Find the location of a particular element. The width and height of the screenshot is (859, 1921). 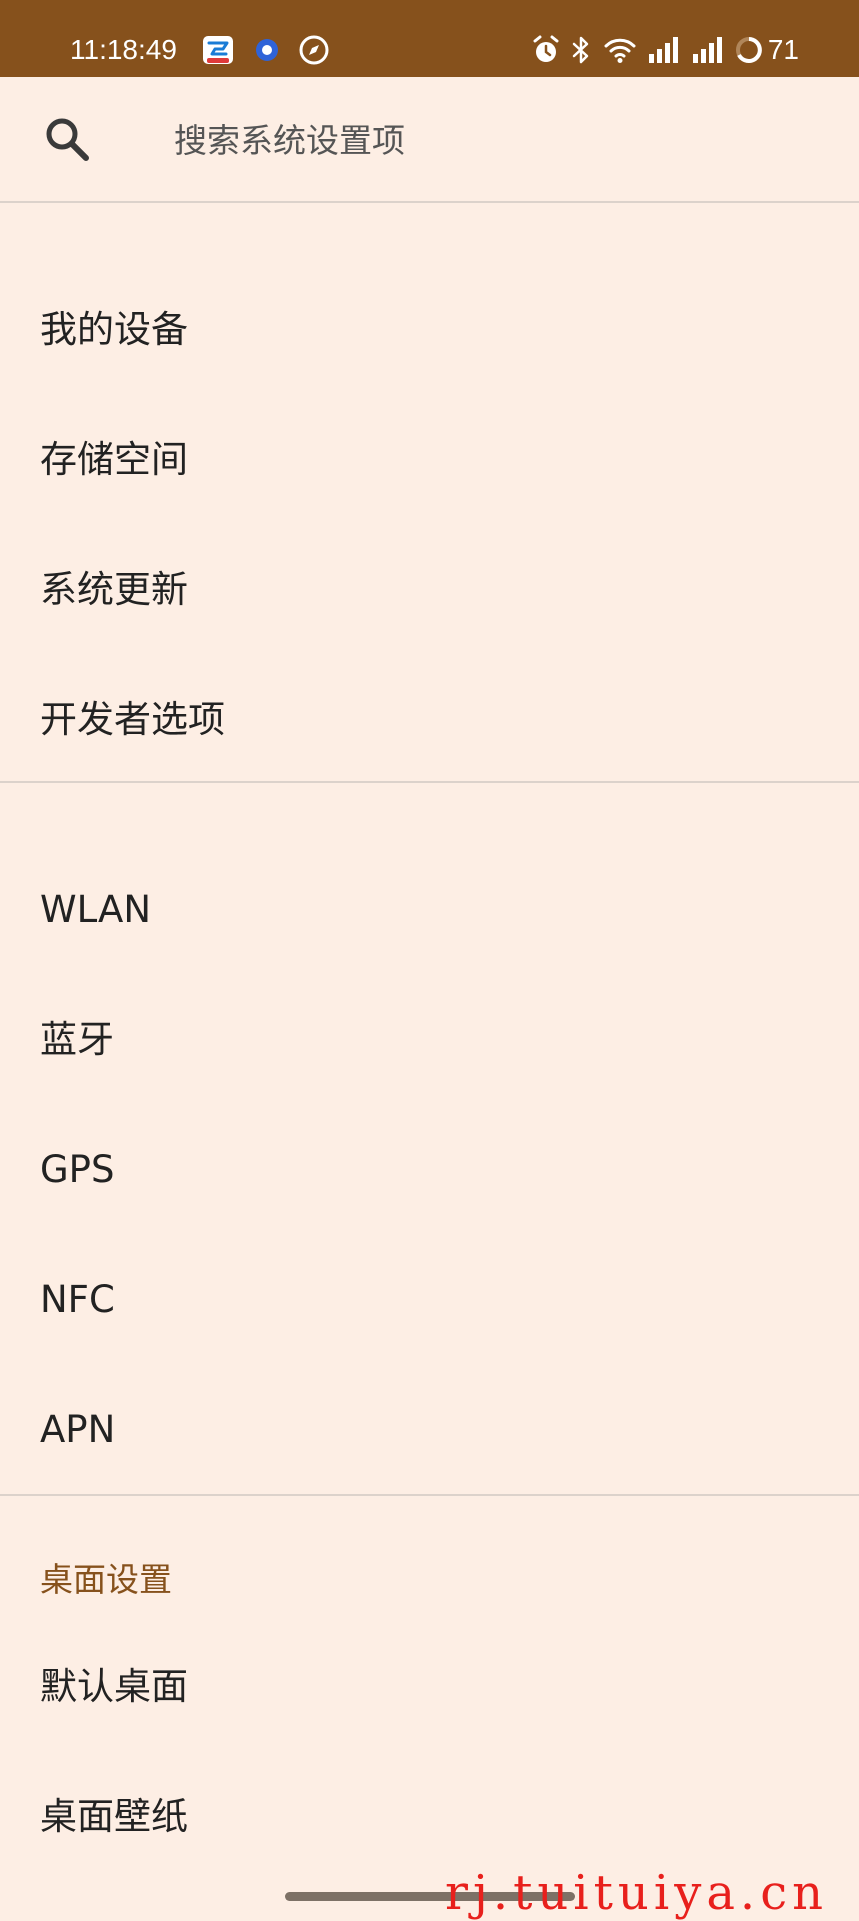

search-input is located at coordinates (484, 140).